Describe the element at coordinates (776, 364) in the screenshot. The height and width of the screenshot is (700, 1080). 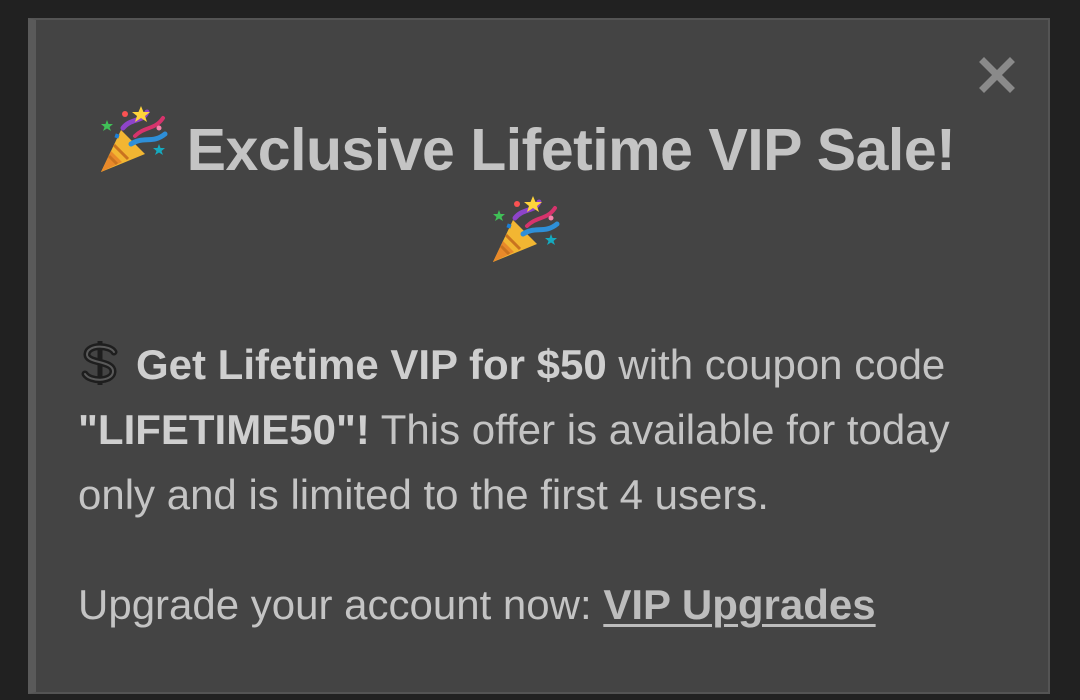
I see `offer-text-coupon-intro: with coupon code` at that location.